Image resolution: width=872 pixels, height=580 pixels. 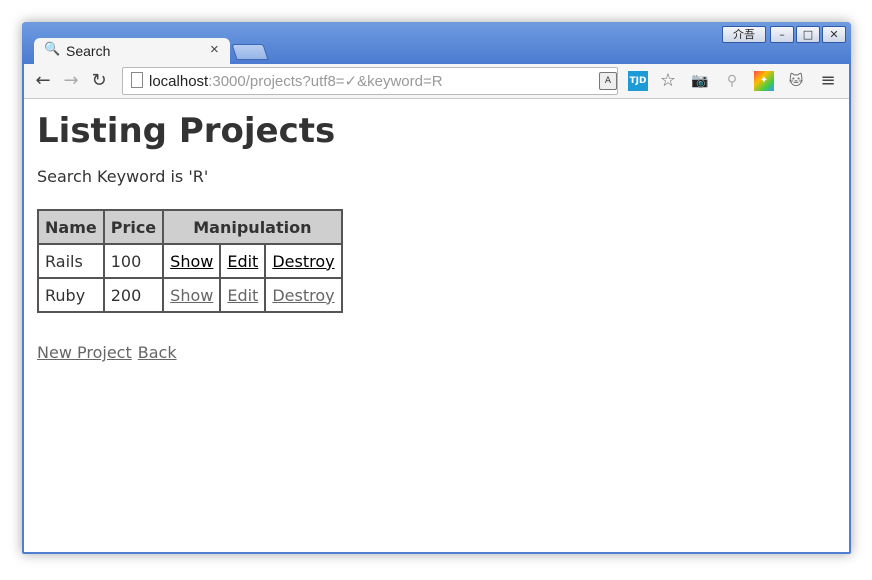 I want to click on menu-icon: ≡, so click(x=828, y=81).